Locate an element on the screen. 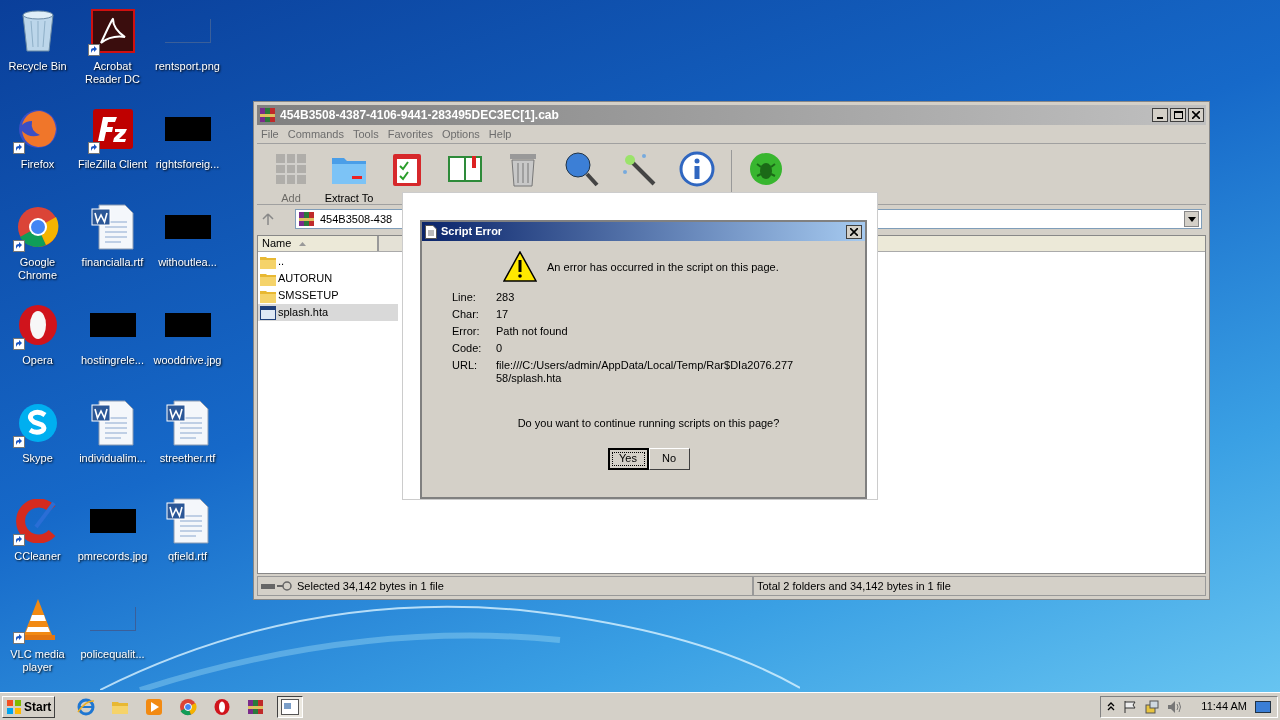  desktop-icon-label: streether.rtf is located at coordinates (187, 458).